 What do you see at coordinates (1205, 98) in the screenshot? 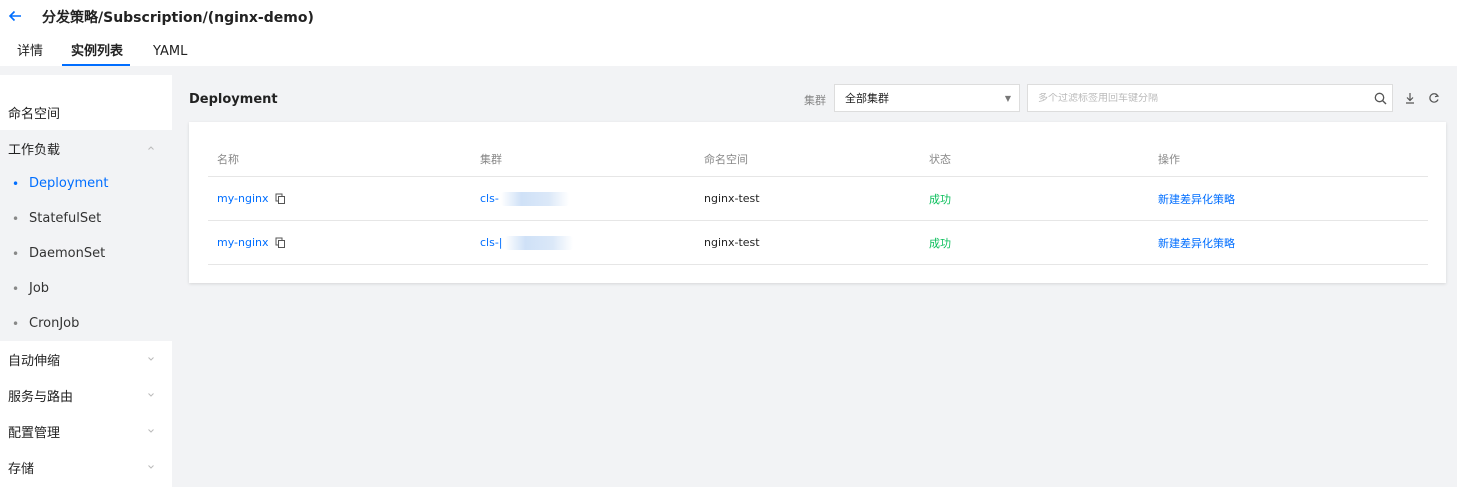
I see `search-input` at bounding box center [1205, 98].